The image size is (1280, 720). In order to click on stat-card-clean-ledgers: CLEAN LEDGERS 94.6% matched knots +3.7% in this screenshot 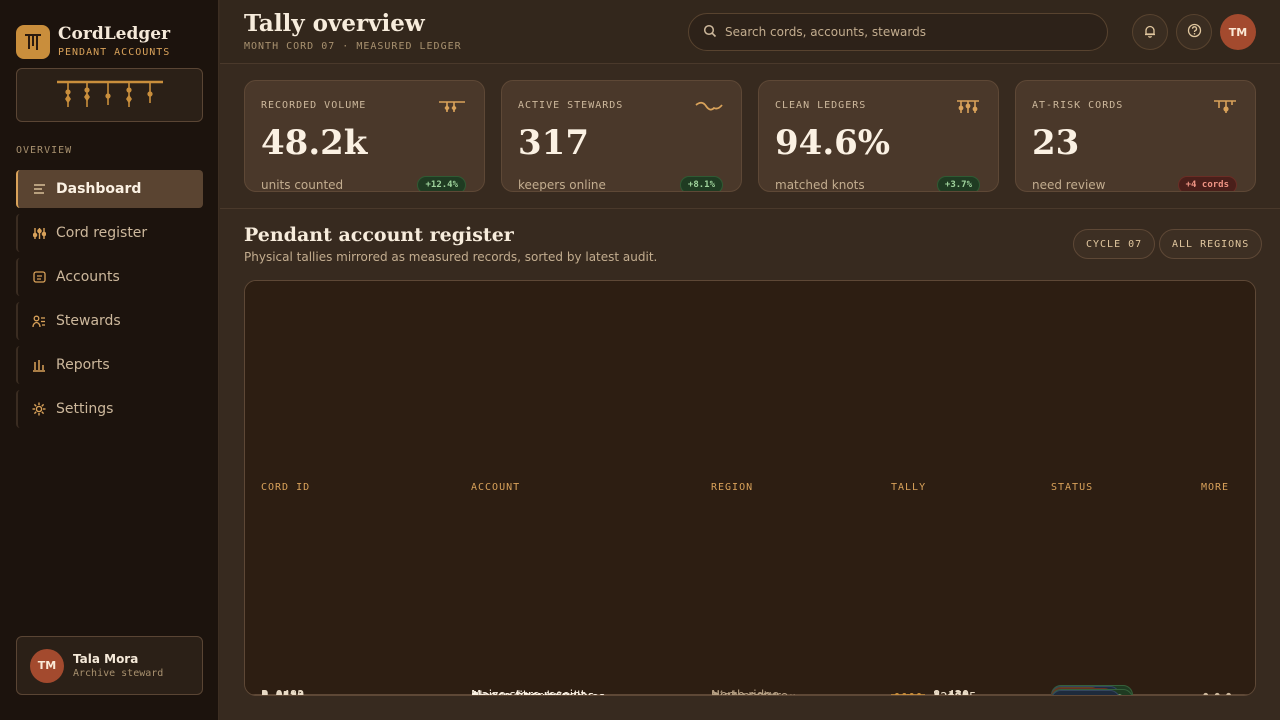, I will do `click(878, 136)`.